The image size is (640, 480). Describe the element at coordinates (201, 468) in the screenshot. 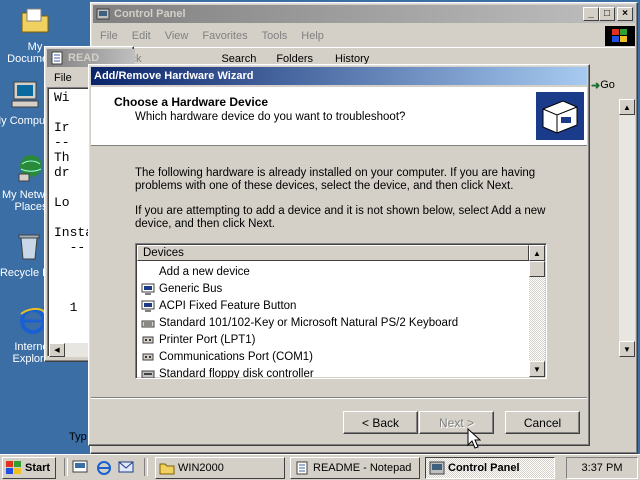

I see `task-label: WIN2000` at that location.